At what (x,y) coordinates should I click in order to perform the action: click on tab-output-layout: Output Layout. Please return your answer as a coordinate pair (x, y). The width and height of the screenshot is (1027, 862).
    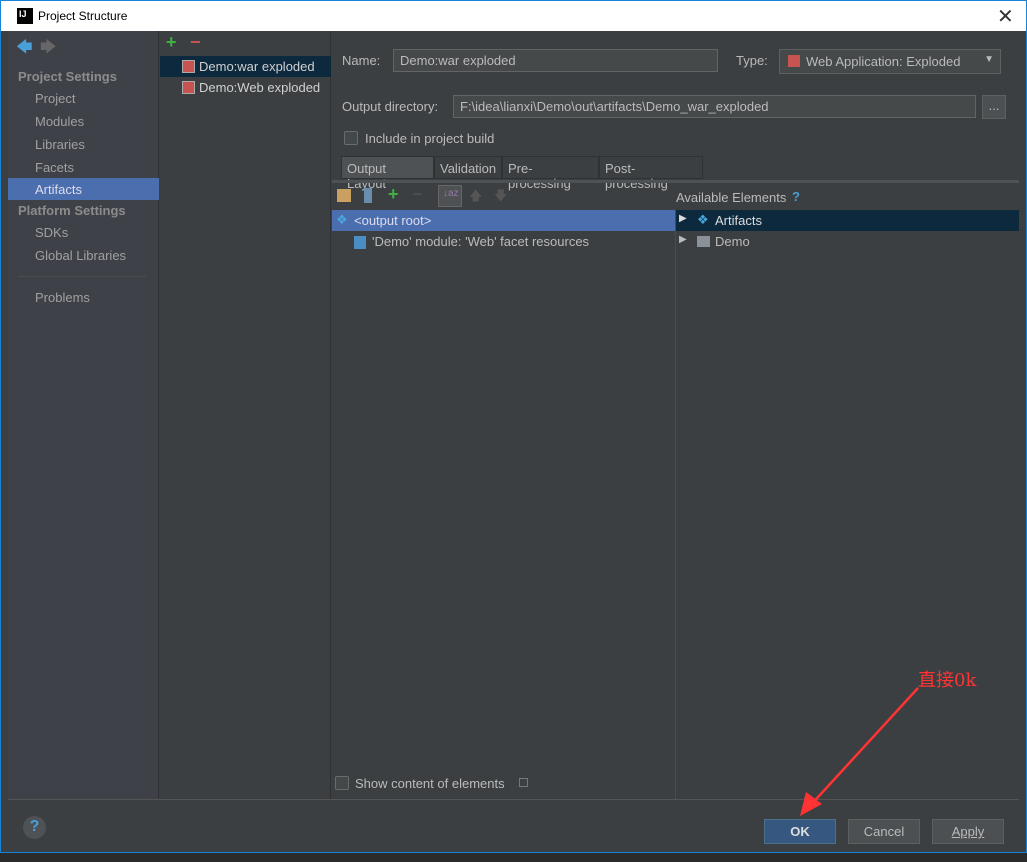
    Looking at the image, I should click on (387, 173).